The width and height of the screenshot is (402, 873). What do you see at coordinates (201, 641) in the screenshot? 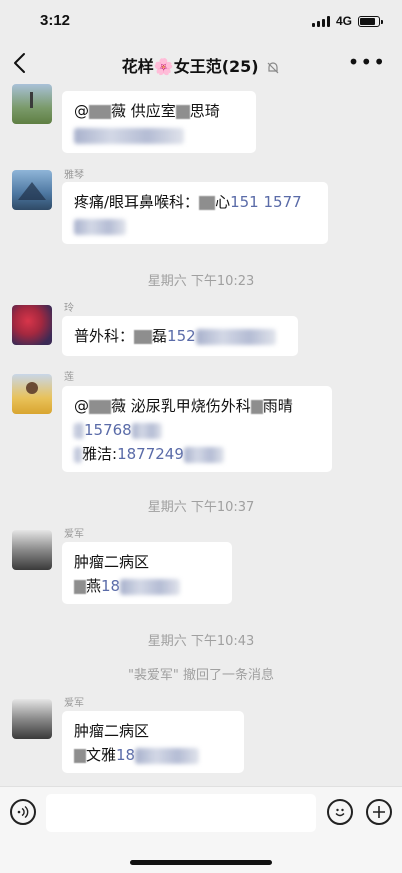
I see `timestamp: 星期六 下午10:43` at bounding box center [201, 641].